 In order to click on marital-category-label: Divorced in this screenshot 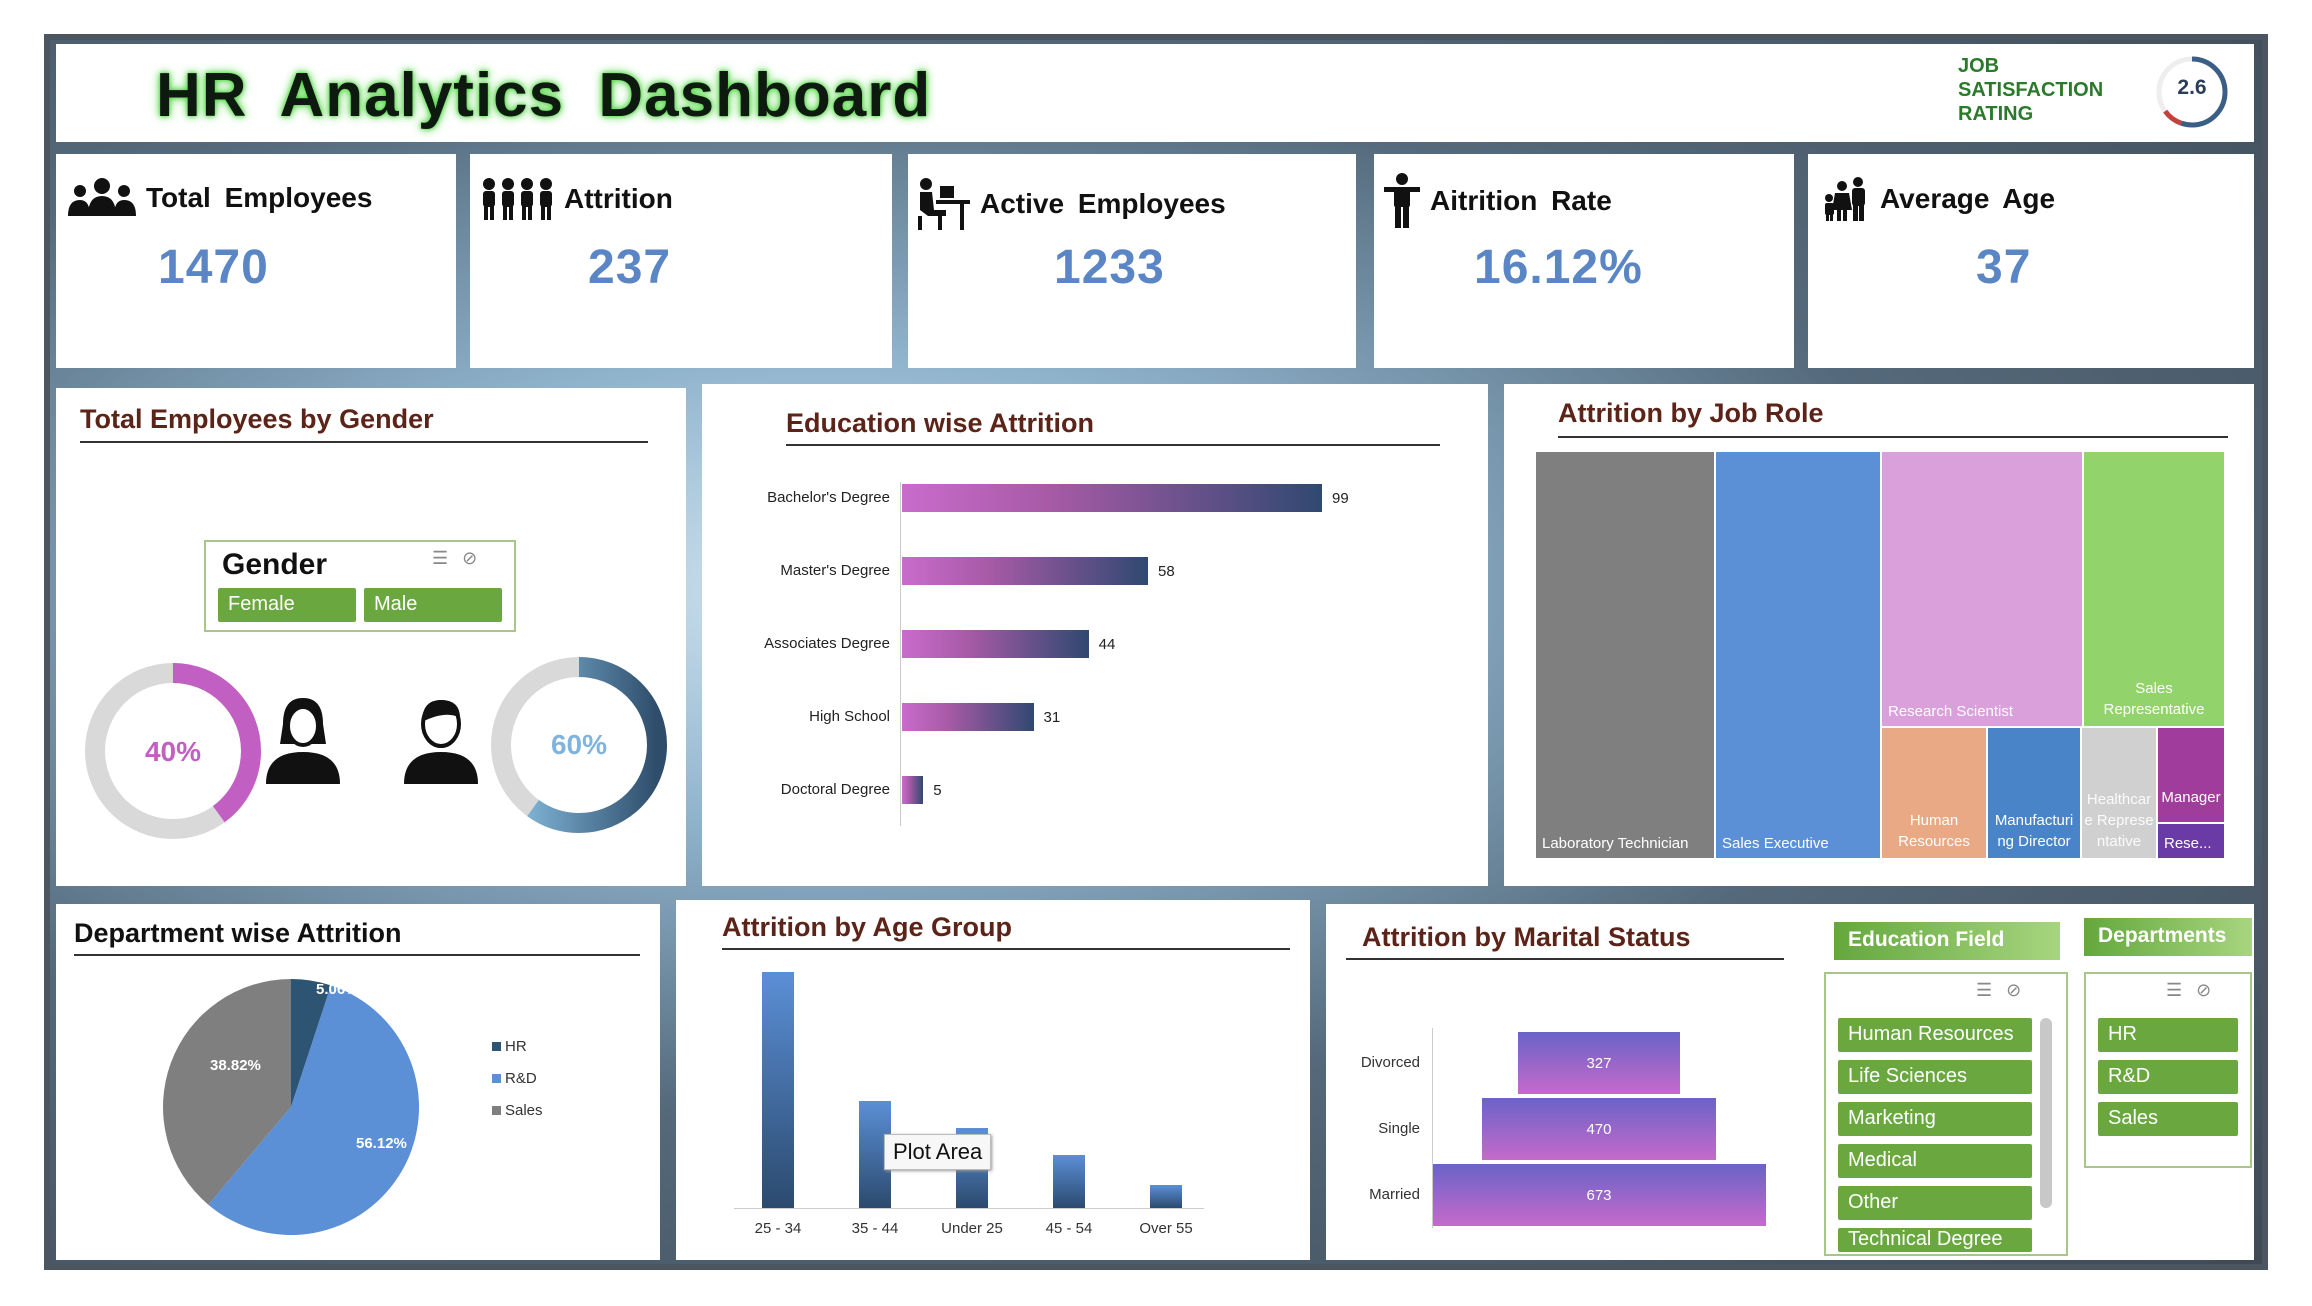, I will do `click(1390, 1062)`.